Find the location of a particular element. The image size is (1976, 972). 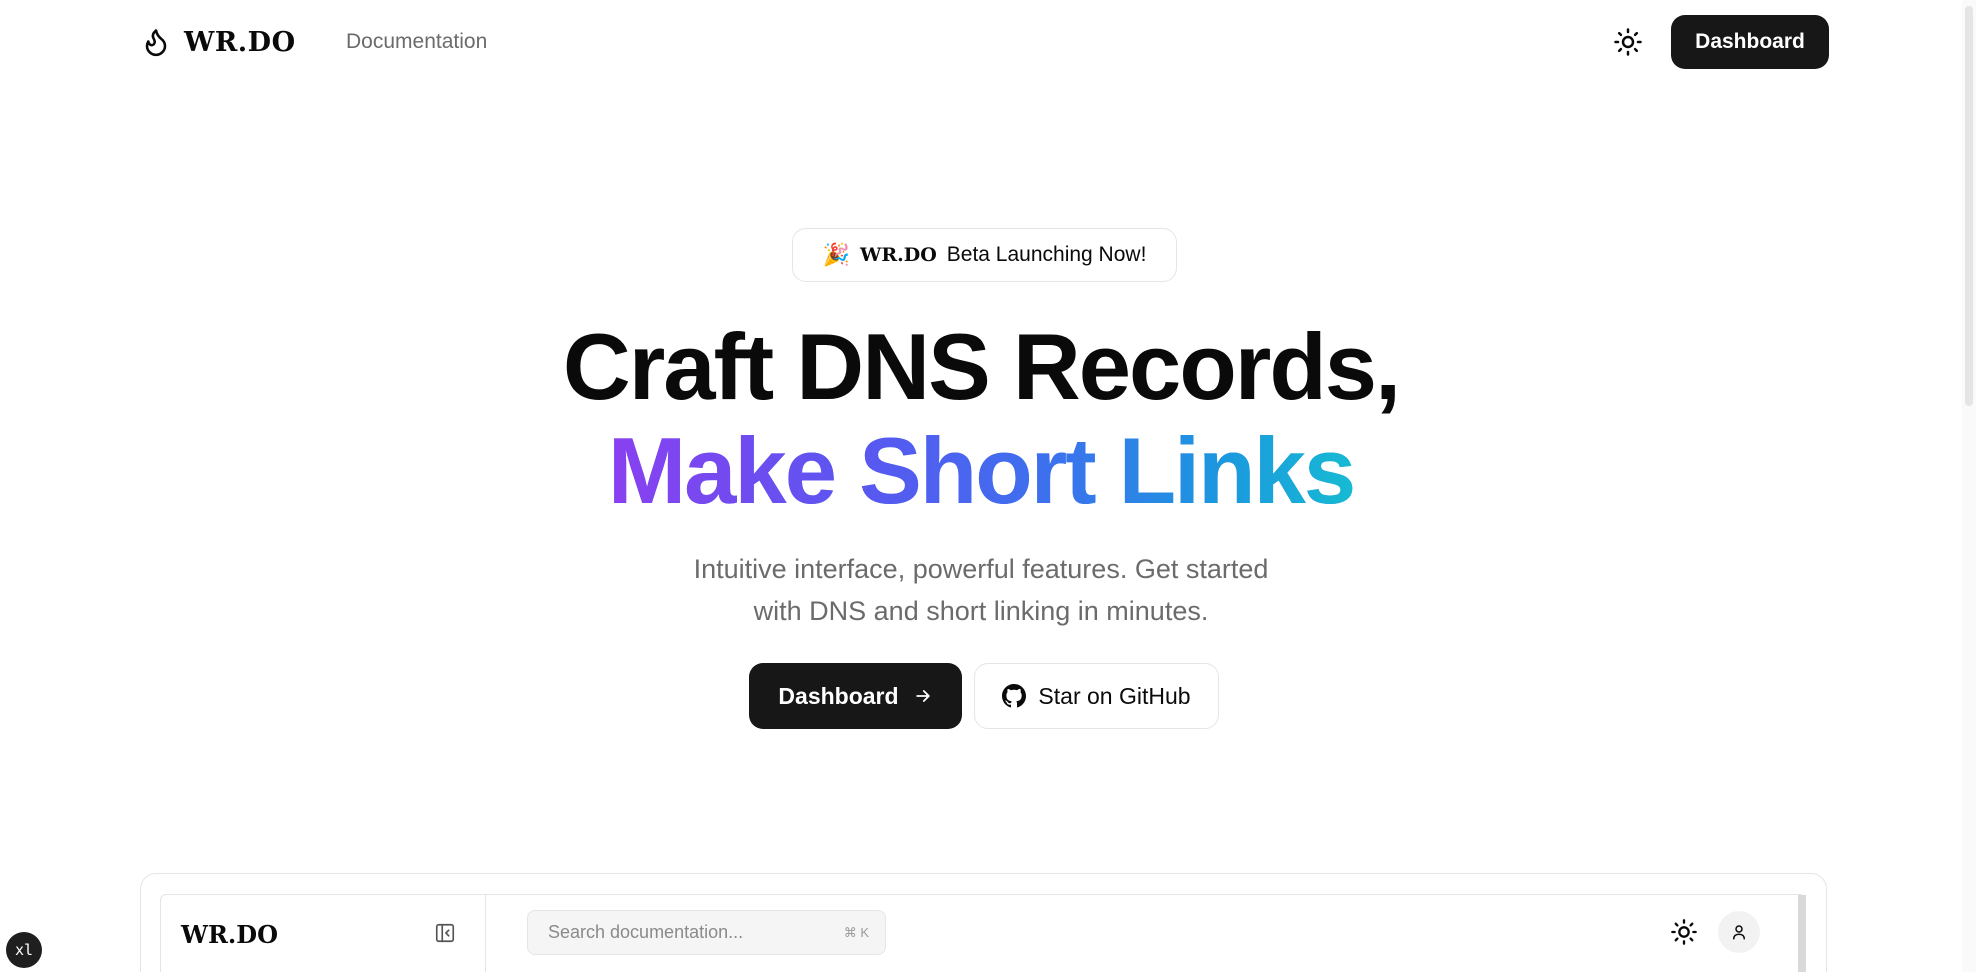

star-github-label: Star on GitHub is located at coordinates (1114, 695).